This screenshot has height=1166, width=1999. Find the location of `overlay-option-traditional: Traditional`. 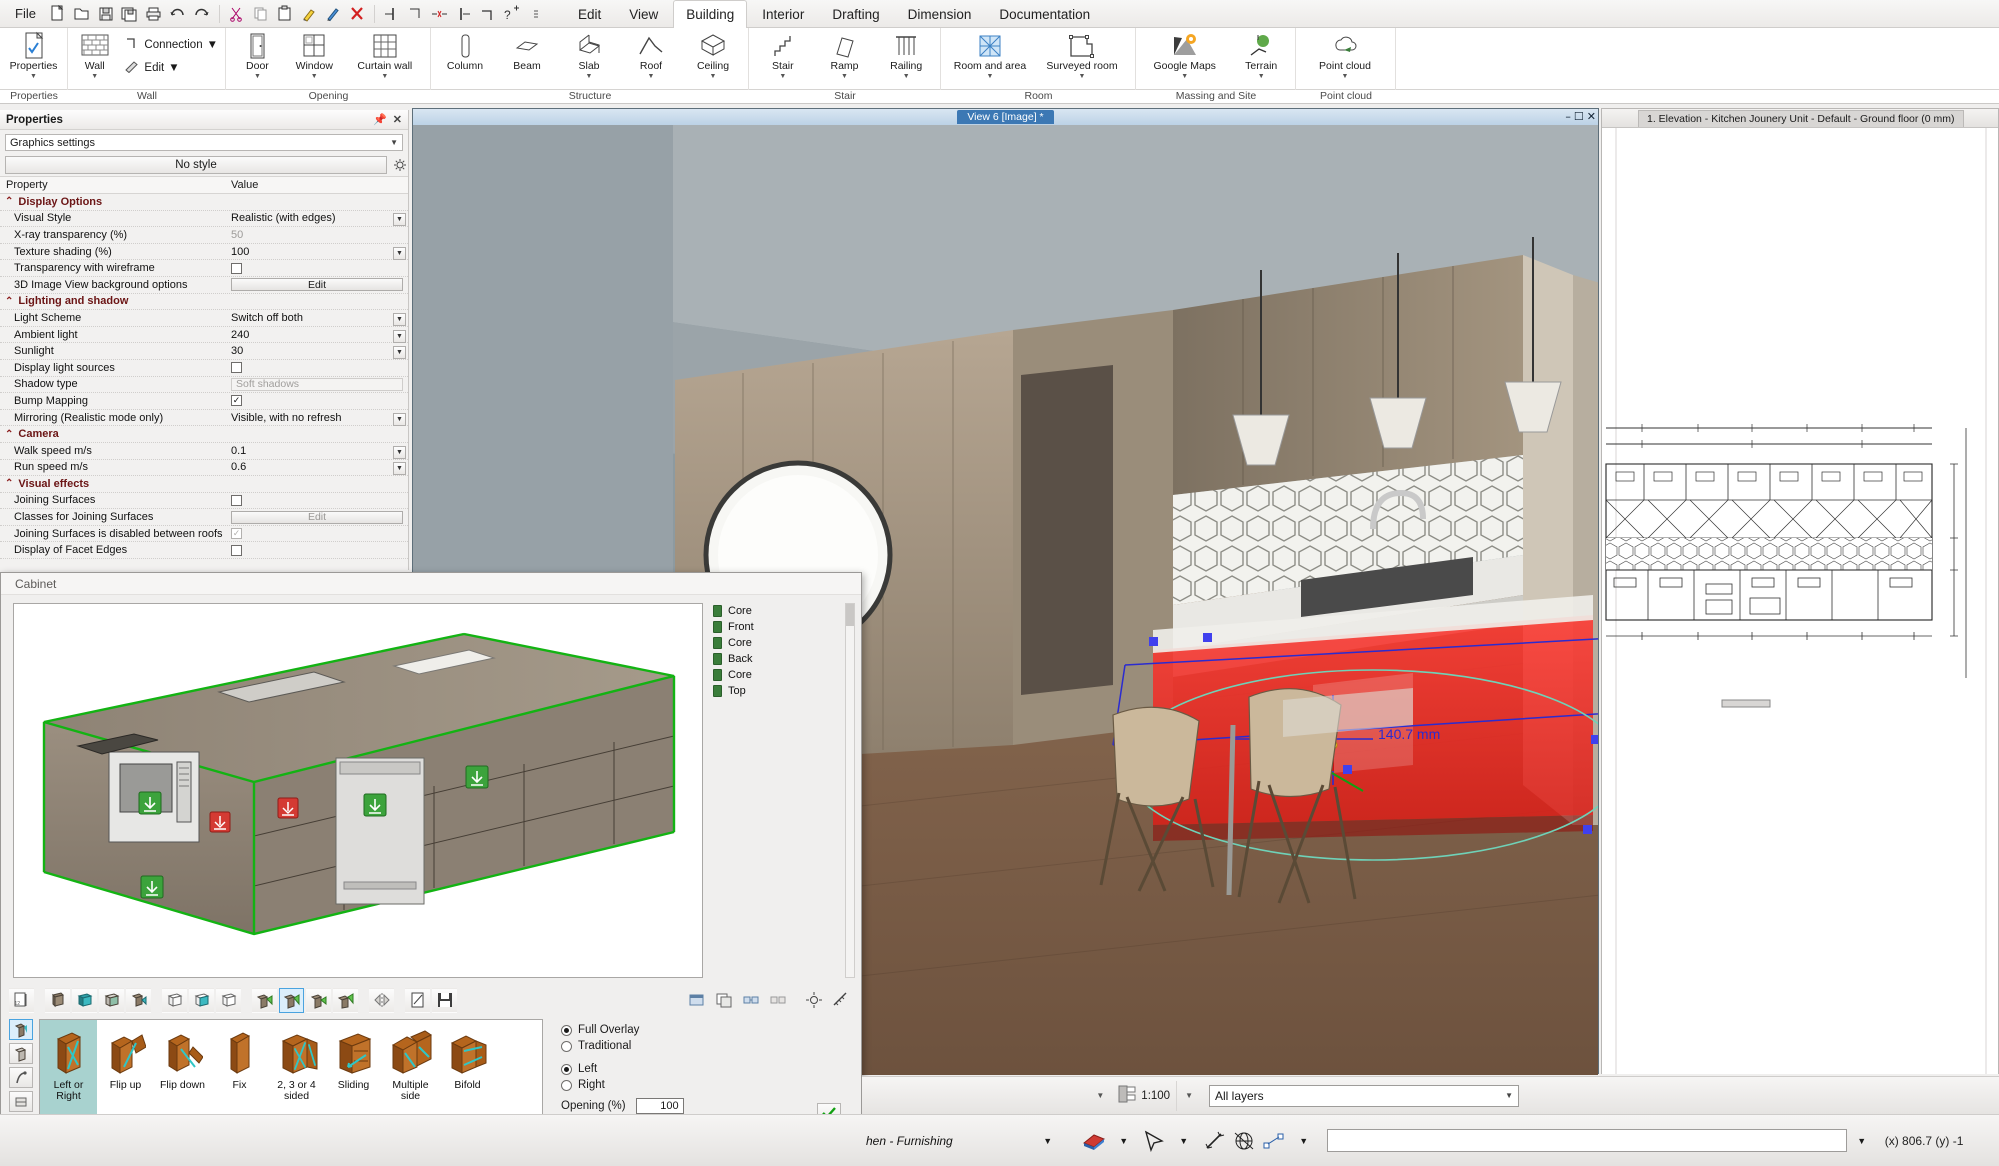

overlay-option-traditional: Traditional is located at coordinates (702, 1046).